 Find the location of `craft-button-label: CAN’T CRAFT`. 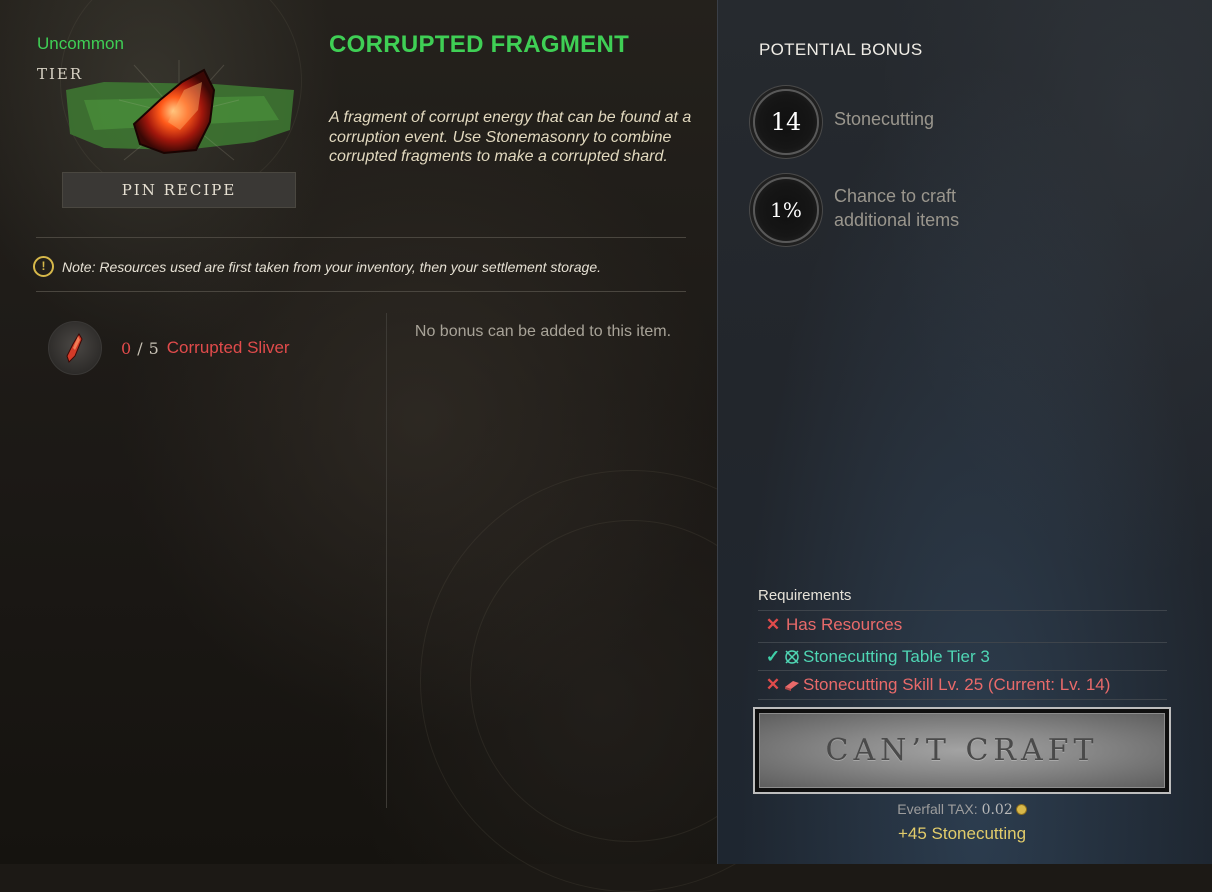

craft-button-label: CAN’T CRAFT is located at coordinates (962, 750).